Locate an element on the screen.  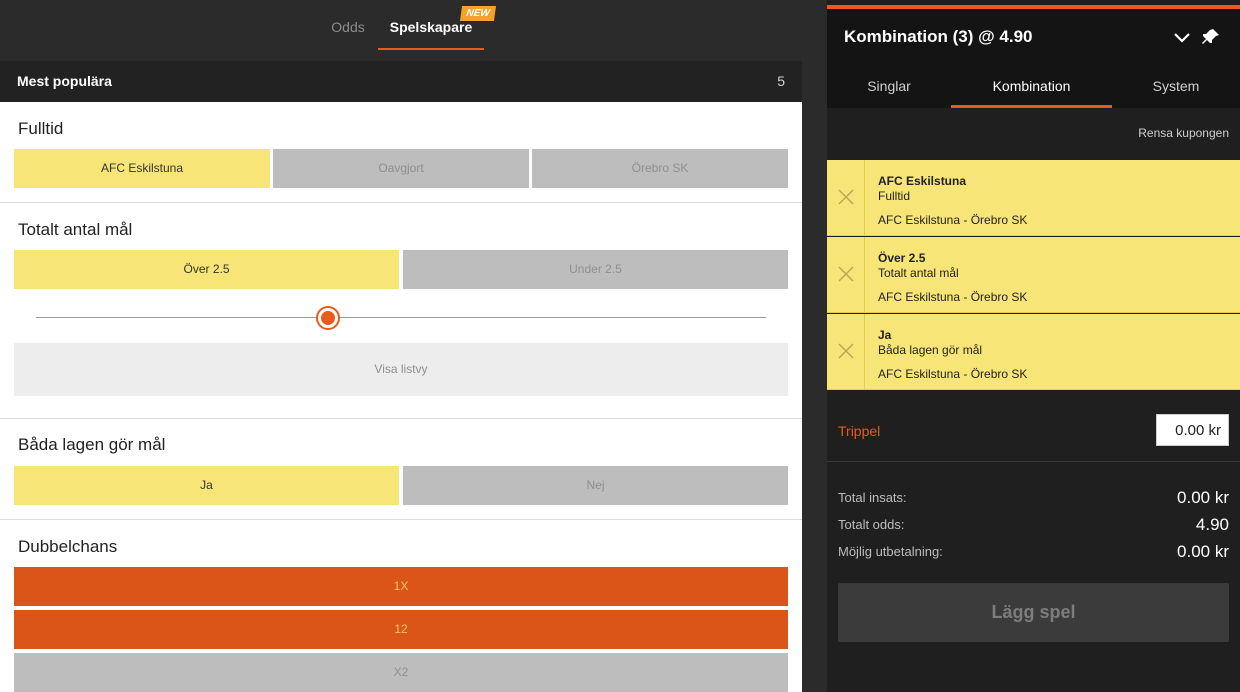
option-12: 12 is located at coordinates (401, 629).